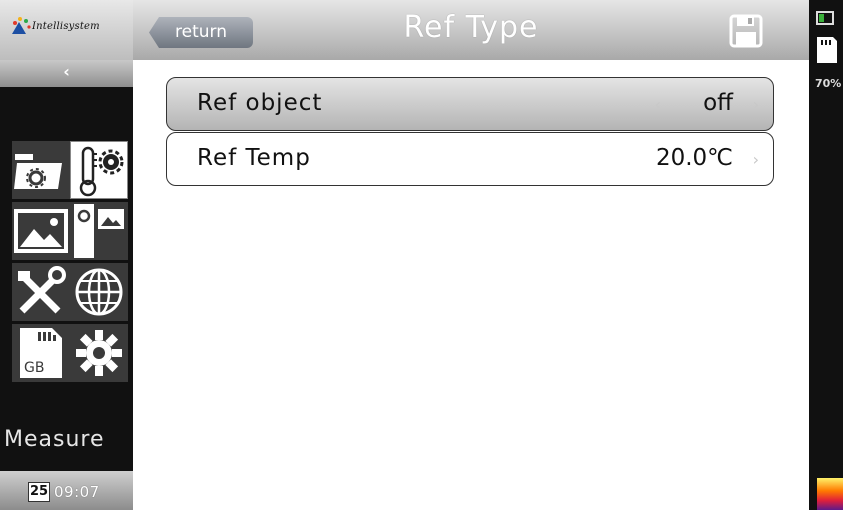 The height and width of the screenshot is (510, 843). I want to click on sd-card-icon: GB, so click(41, 353).